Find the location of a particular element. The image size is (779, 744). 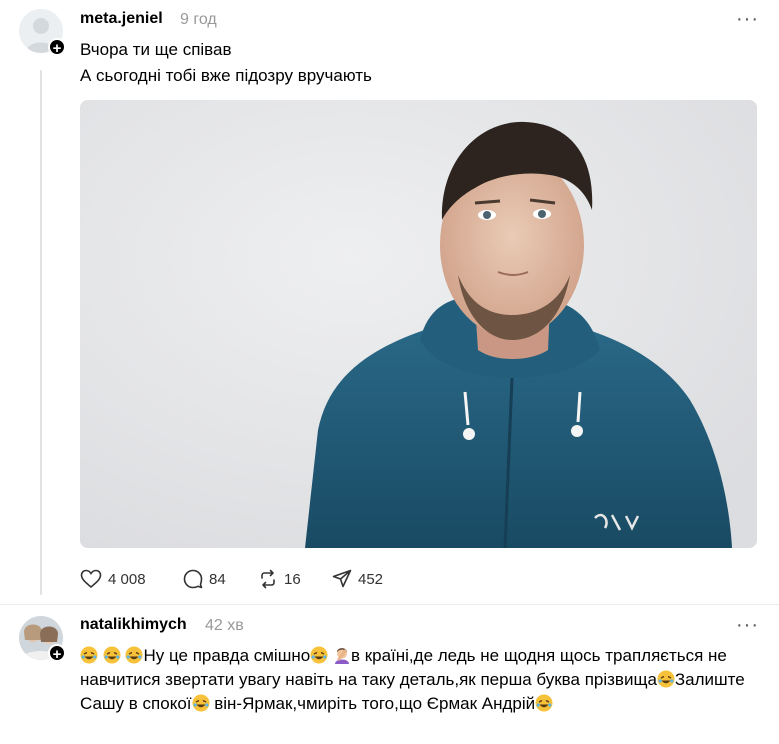

repost-icon is located at coordinates (268, 579).